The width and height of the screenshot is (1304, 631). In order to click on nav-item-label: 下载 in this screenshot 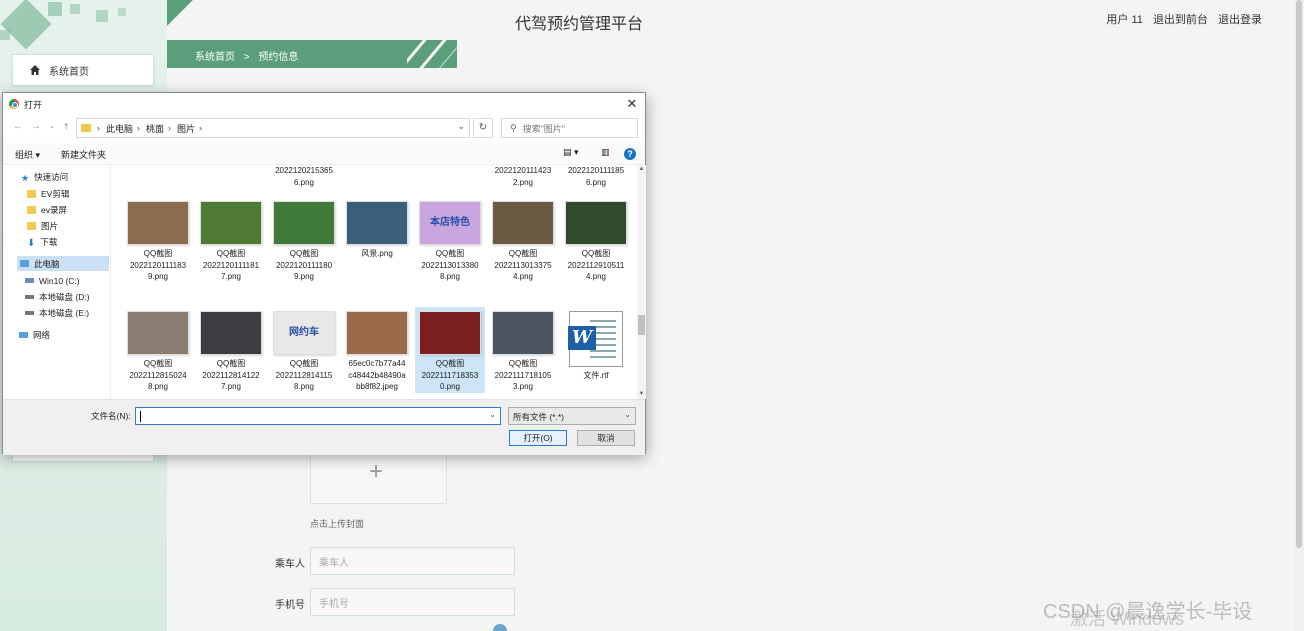, I will do `click(49, 241)`.